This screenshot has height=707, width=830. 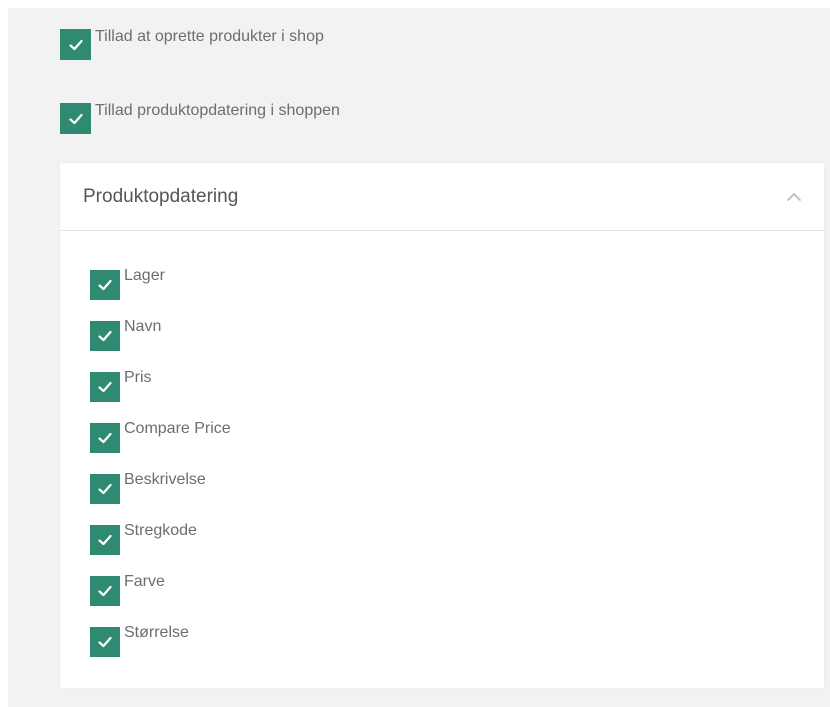 I want to click on chevron-up-icon, so click(x=794, y=197).